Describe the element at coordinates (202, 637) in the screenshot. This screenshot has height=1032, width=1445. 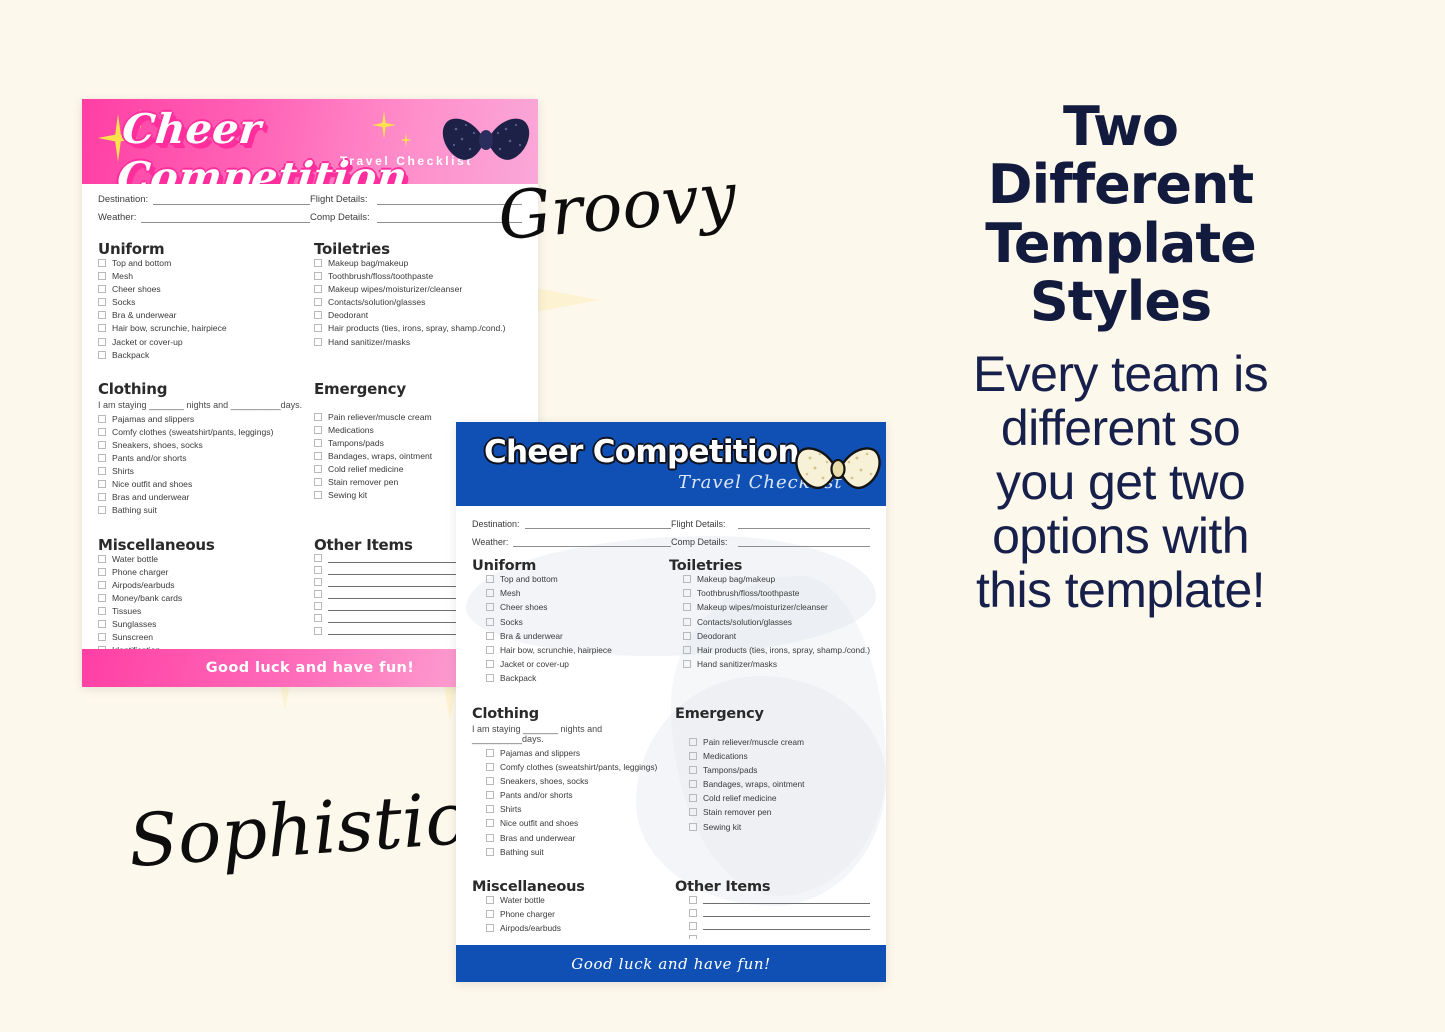
I see `checklist-item: Sunscreen` at that location.